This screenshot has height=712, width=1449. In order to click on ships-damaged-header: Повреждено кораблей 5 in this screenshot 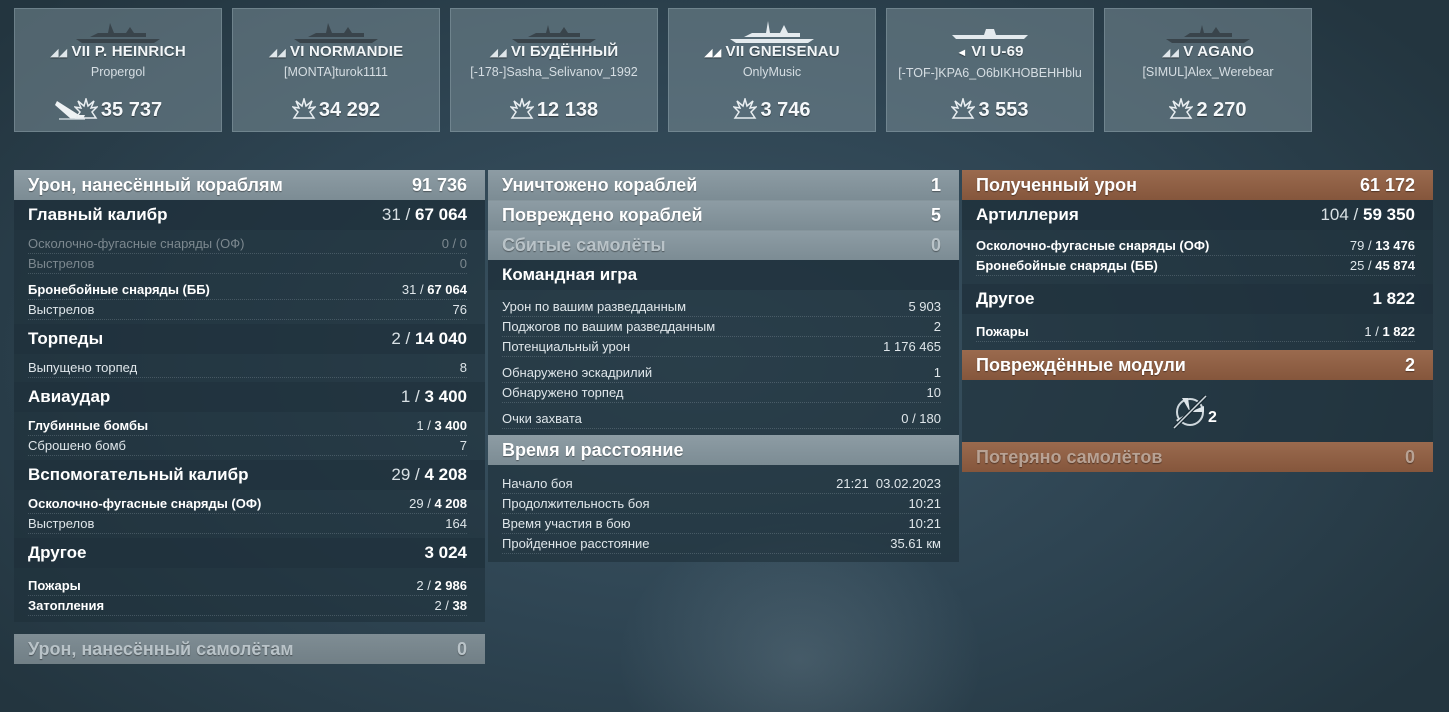, I will do `click(723, 215)`.